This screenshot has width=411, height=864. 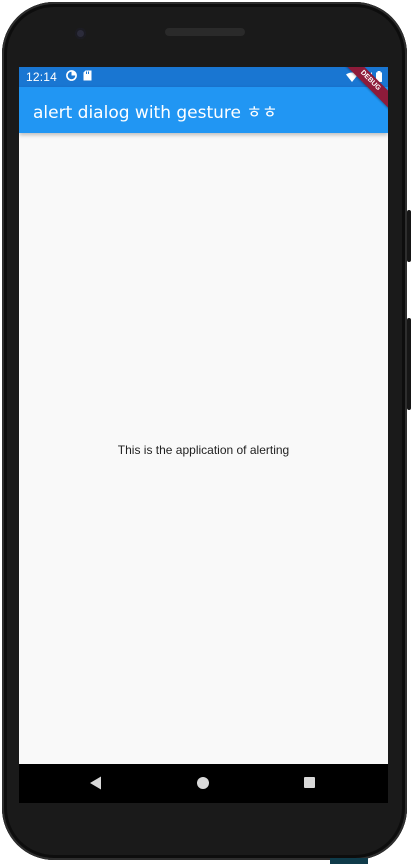 I want to click on app-bar-title: alert dialog with gesture ㅎㅎ, so click(x=155, y=112).